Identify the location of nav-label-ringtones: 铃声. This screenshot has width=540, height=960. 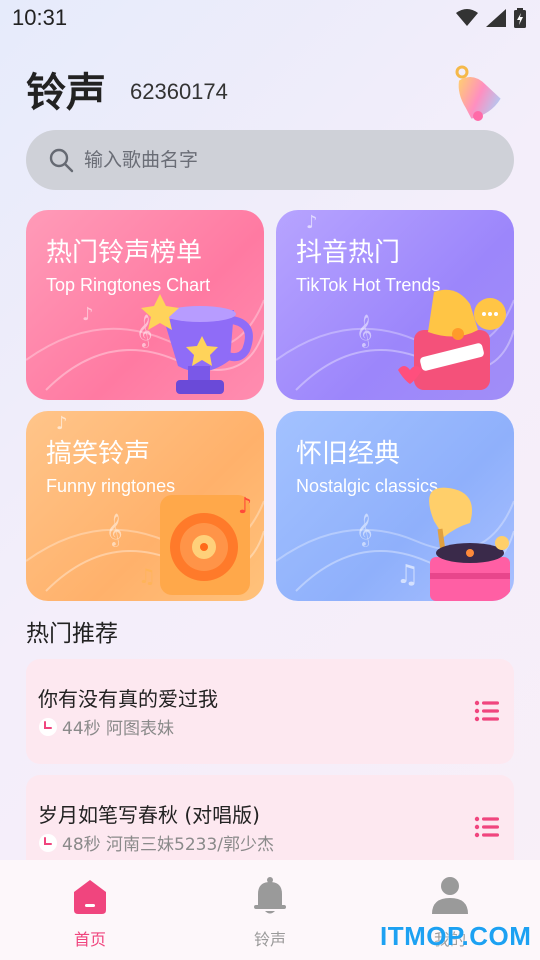
(269, 939).